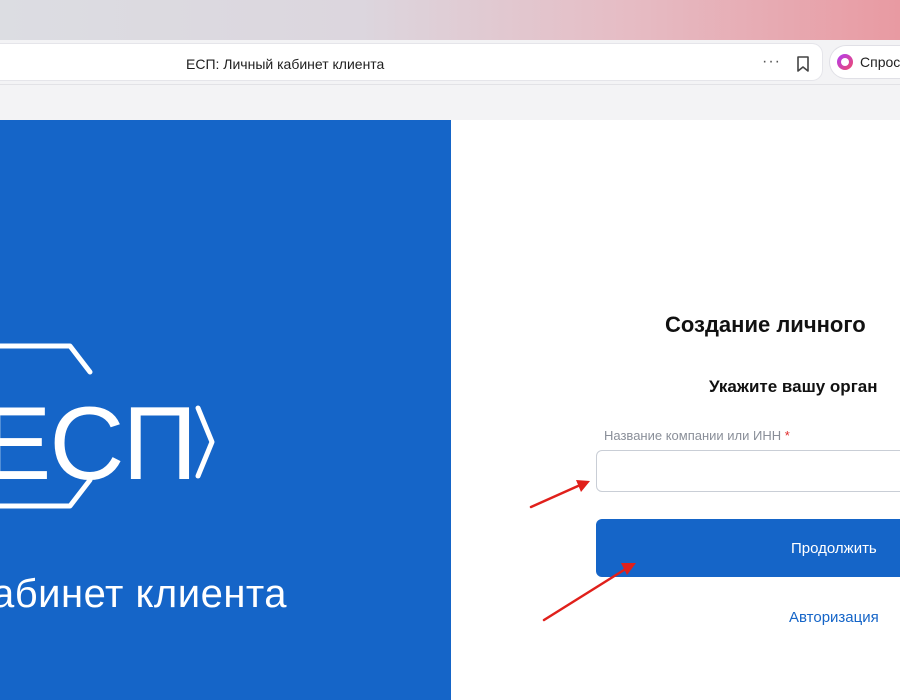 Image resolution: width=900 pixels, height=700 pixels. Describe the element at coordinates (450, 102) in the screenshot. I see `bookmarks-bar` at that location.